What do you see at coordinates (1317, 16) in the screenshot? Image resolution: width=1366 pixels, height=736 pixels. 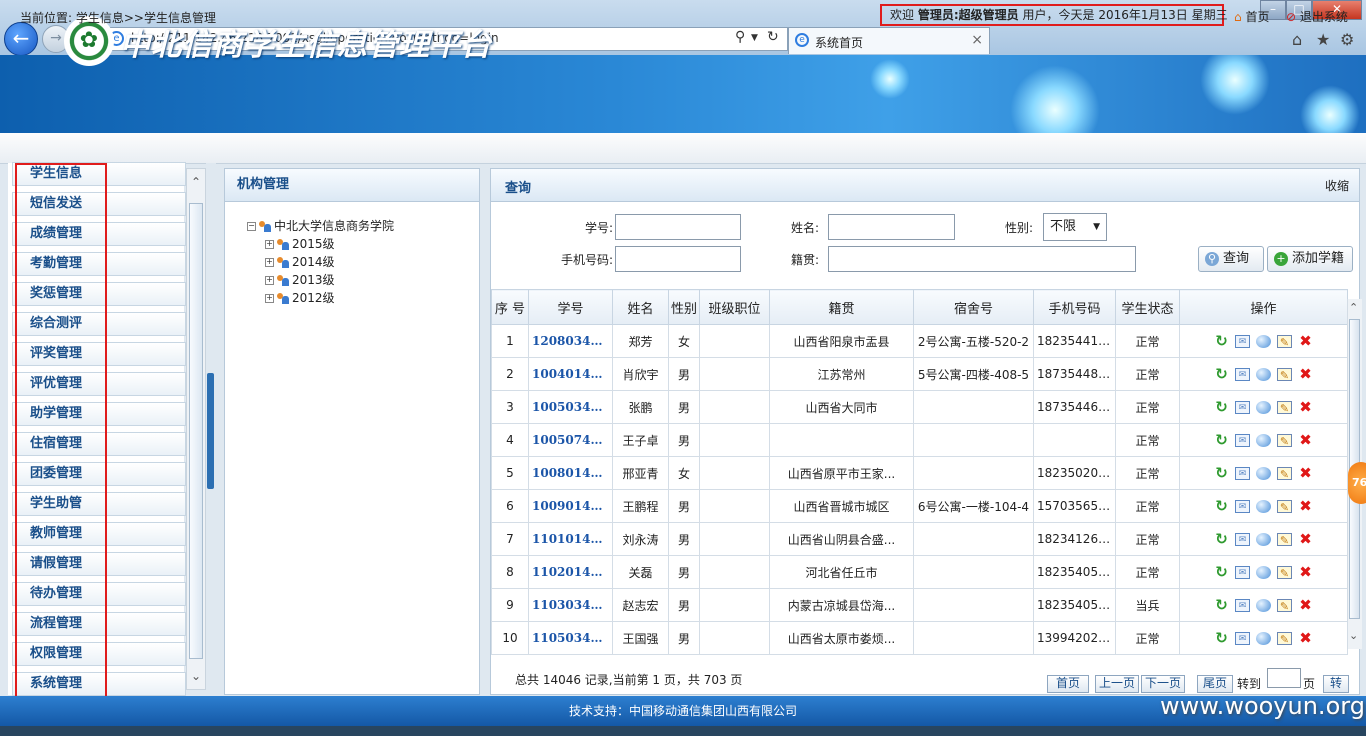 I see `logout-link: ⊘ 退出系统` at bounding box center [1317, 16].